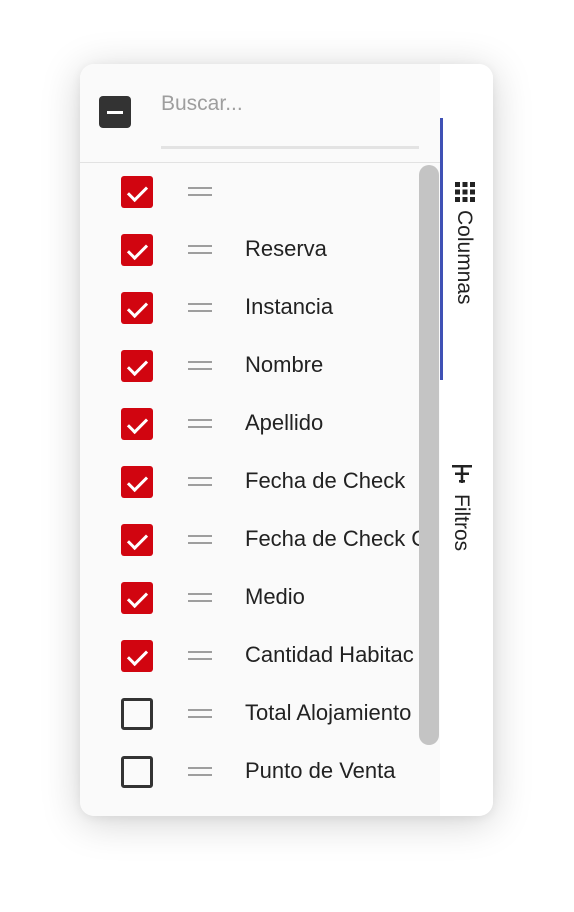 The width and height of the screenshot is (574, 912). I want to click on column-row: Cantidad Habitac, so click(250, 656).